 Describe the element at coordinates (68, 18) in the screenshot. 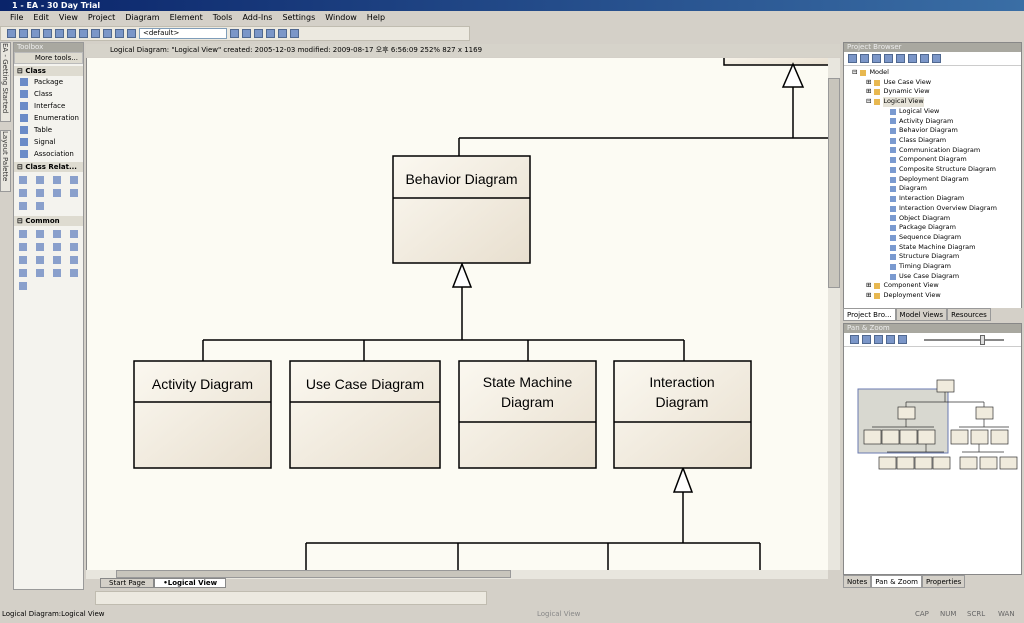

I see `menu-view: View` at that location.